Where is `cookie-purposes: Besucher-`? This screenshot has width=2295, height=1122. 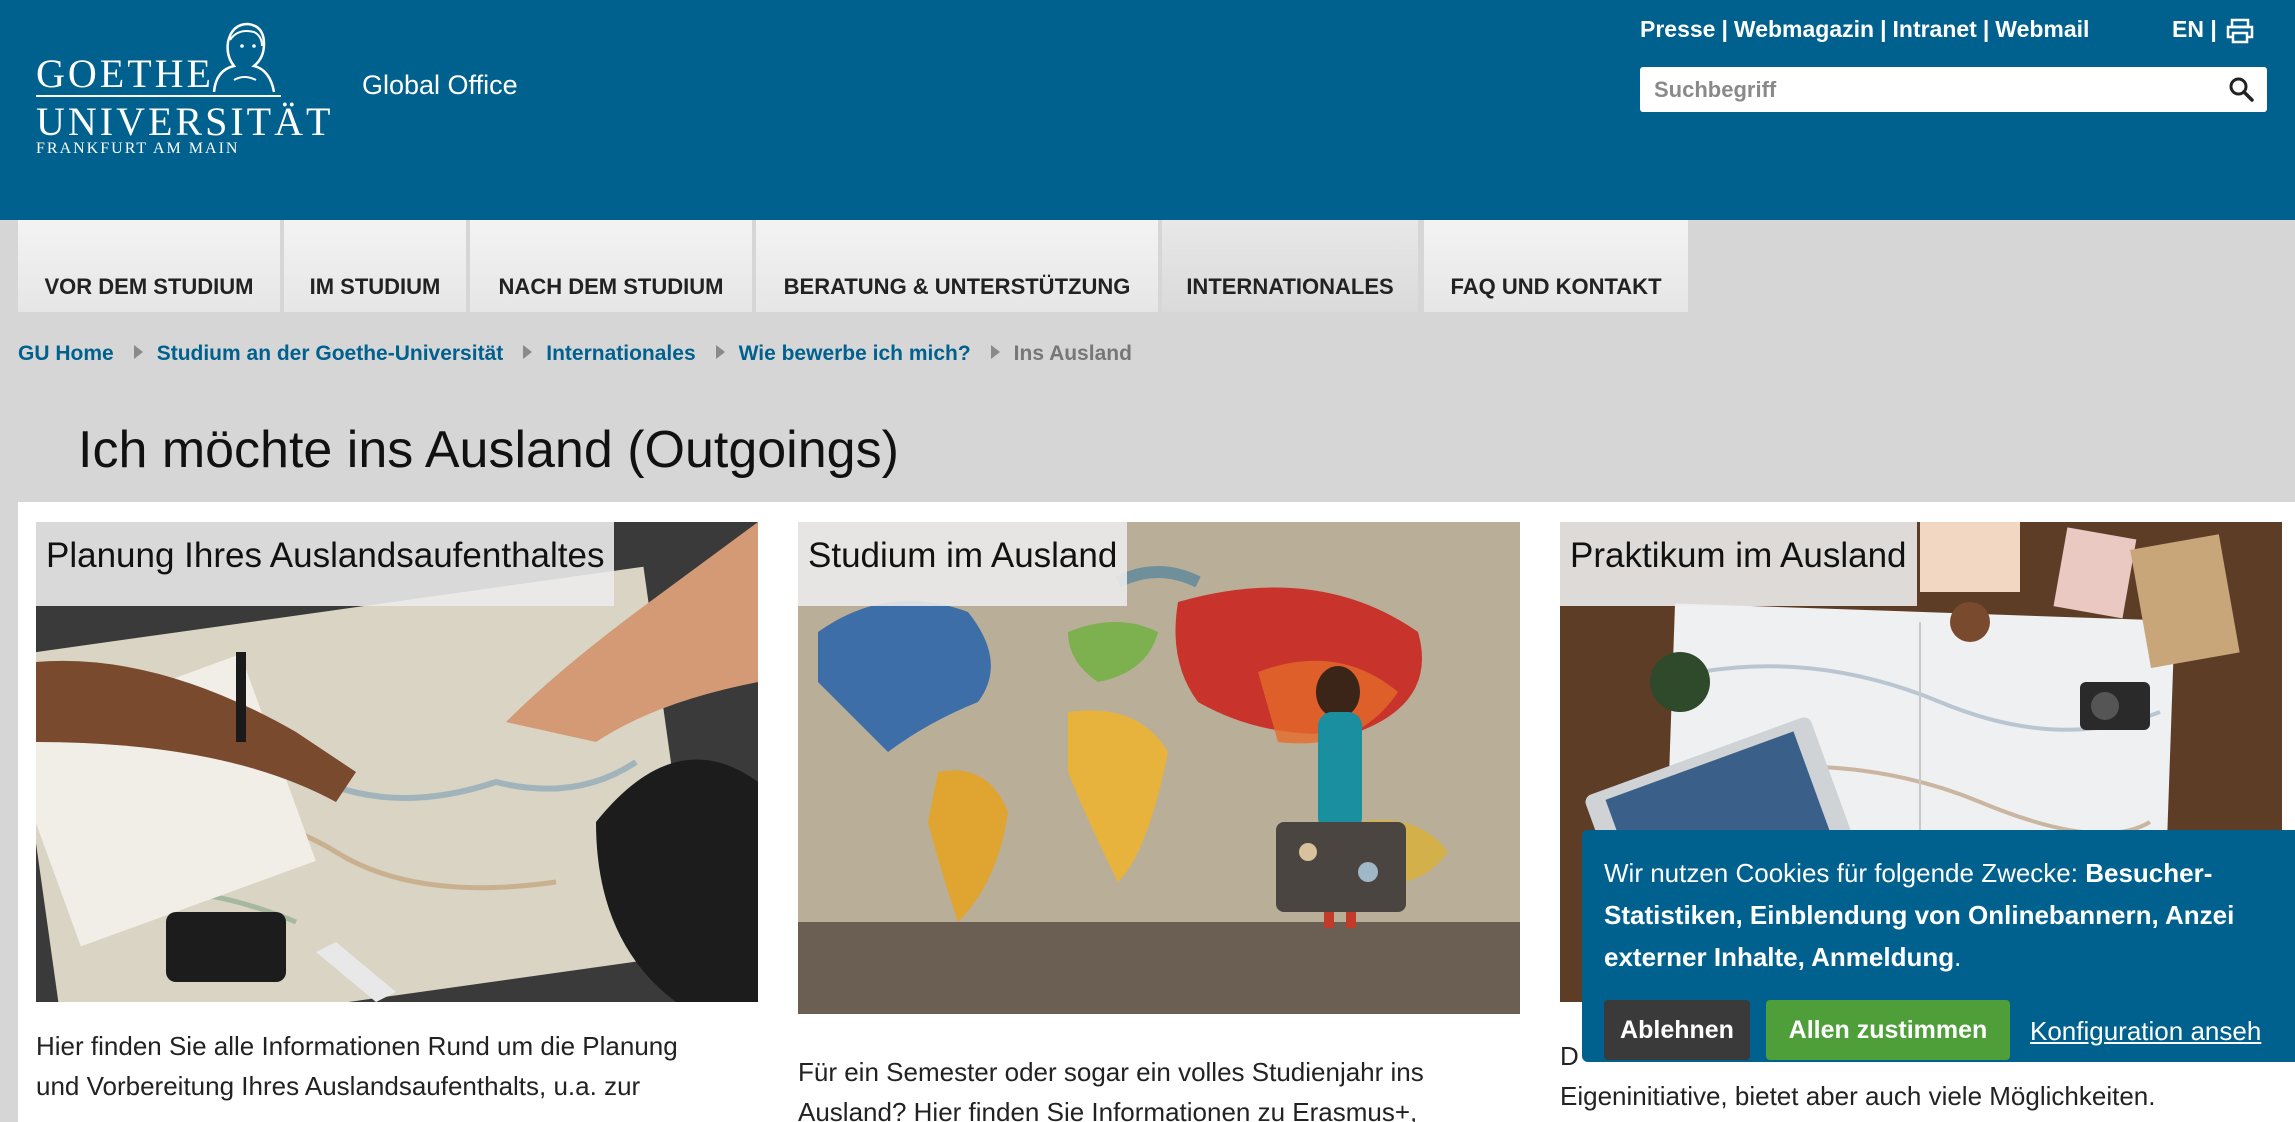 cookie-purposes: Besucher- is located at coordinates (2149, 873).